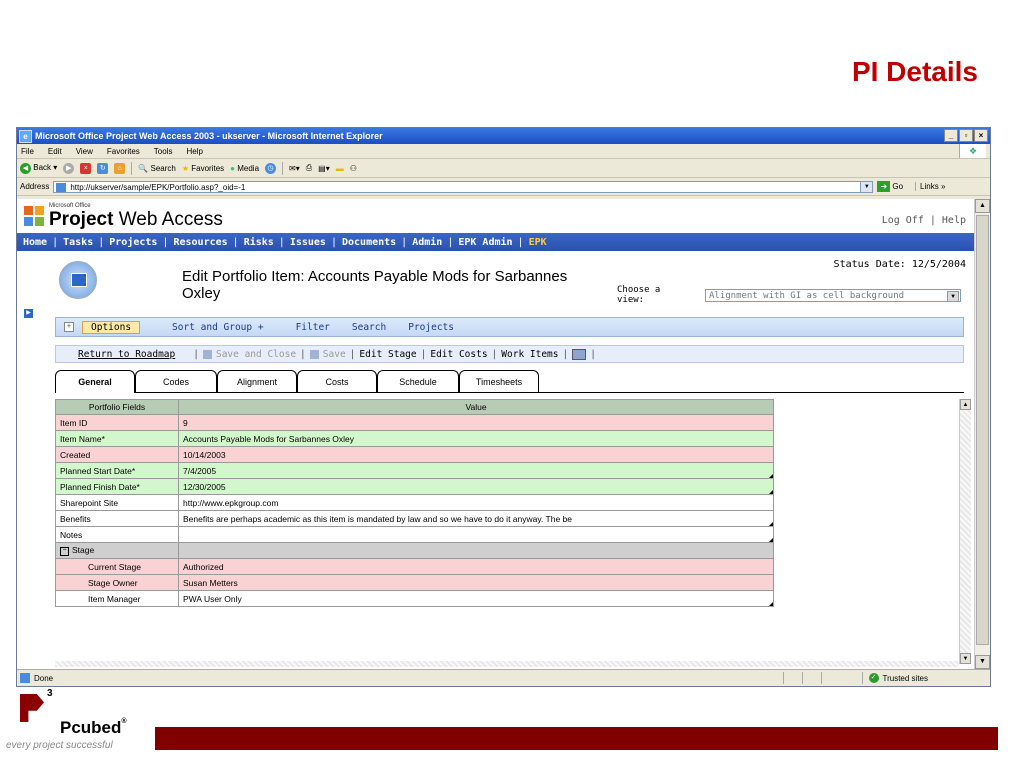  I want to click on home-button: ⌂, so click(120, 168).